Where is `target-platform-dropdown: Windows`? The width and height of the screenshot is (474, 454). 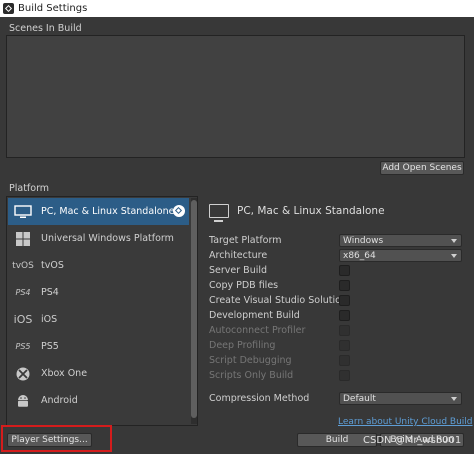 target-platform-dropdown: Windows is located at coordinates (400, 240).